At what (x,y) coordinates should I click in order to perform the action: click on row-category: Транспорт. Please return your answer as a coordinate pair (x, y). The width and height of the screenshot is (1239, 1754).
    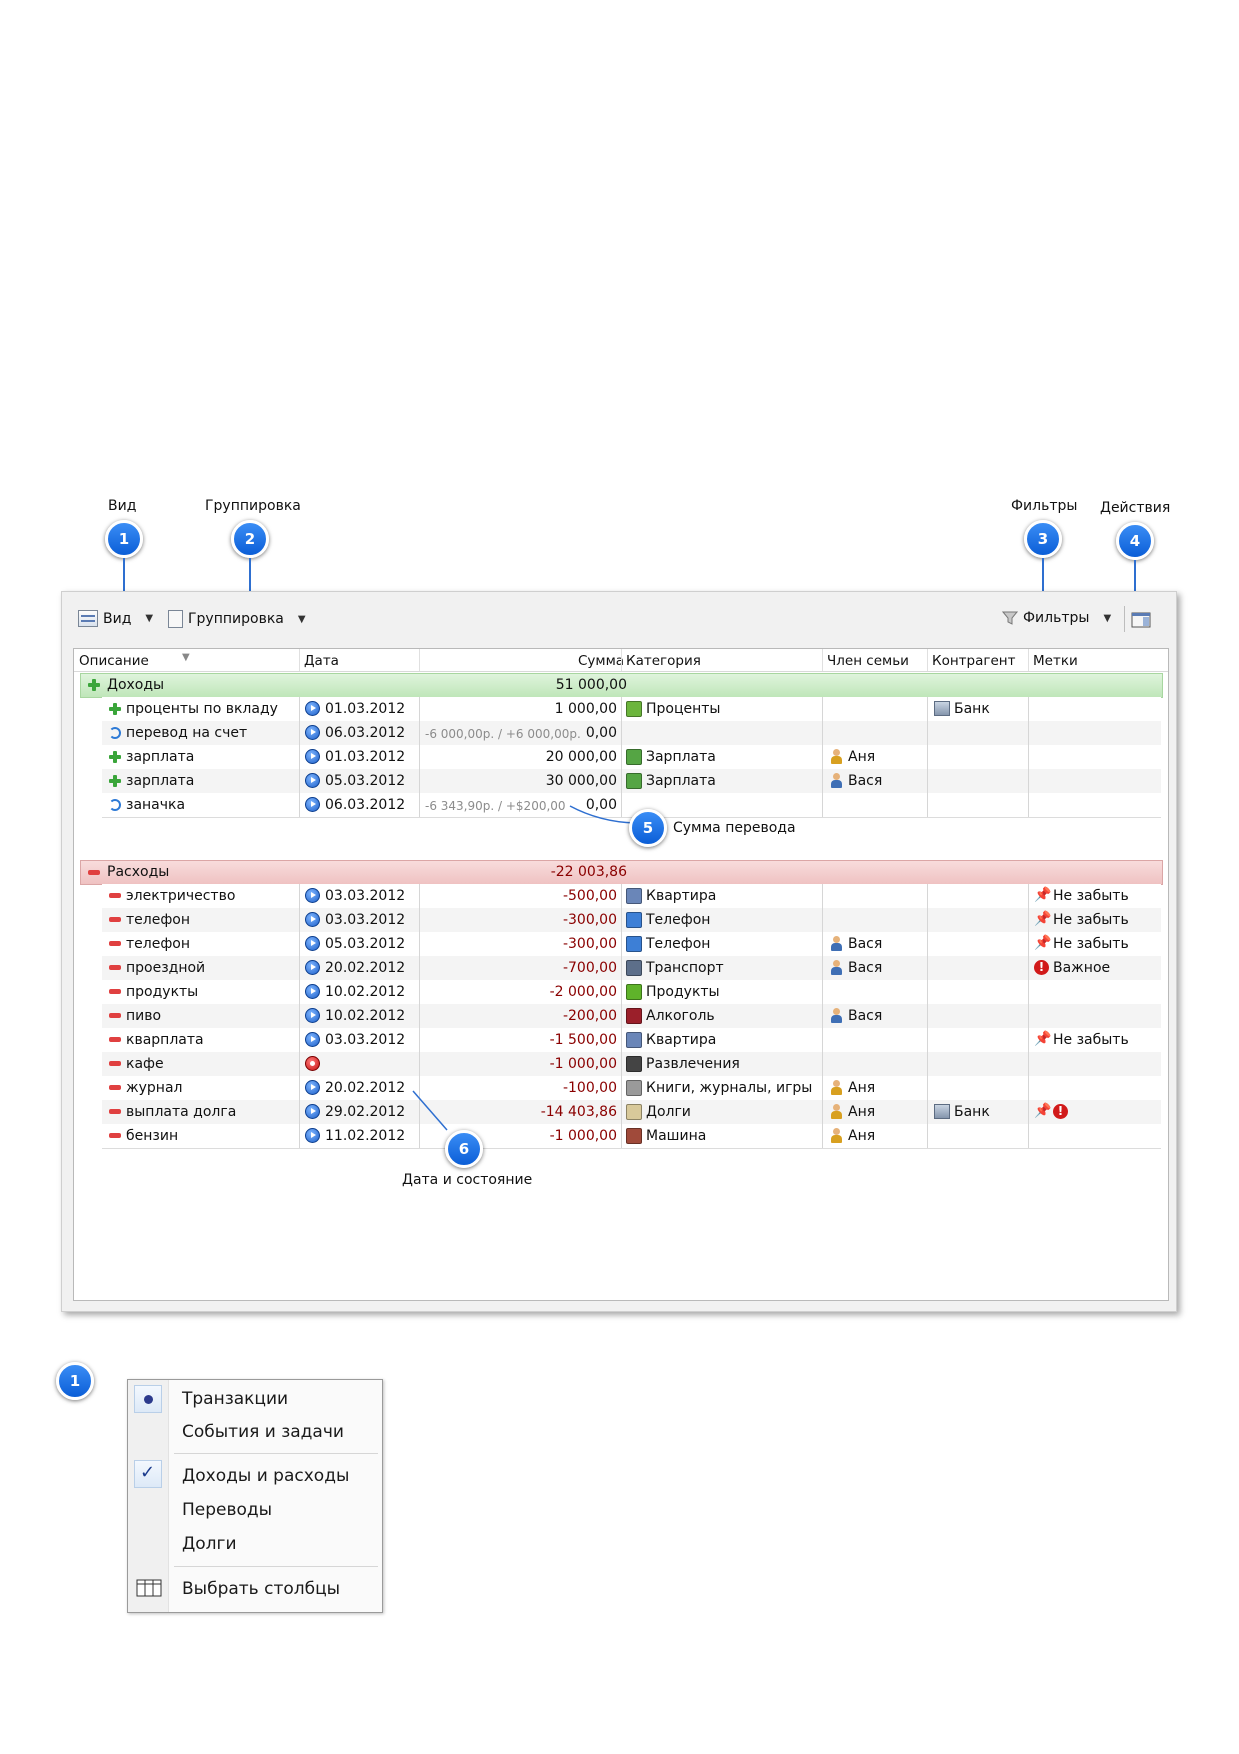
    Looking at the image, I should click on (685, 968).